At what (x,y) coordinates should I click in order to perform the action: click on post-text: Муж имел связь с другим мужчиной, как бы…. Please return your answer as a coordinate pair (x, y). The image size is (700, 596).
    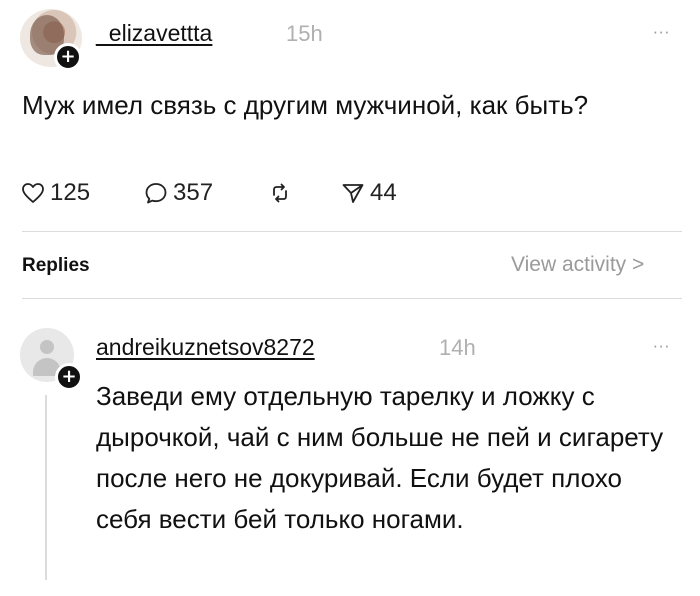
    Looking at the image, I should click on (305, 105).